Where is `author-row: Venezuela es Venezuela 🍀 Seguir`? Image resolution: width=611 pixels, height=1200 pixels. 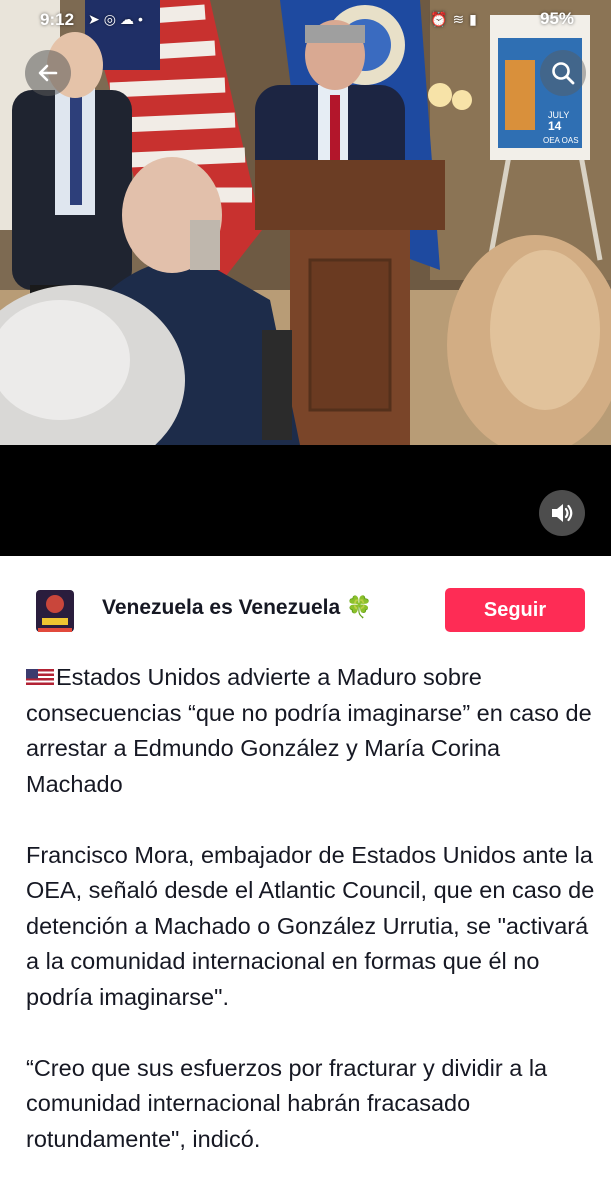
author-row: Venezuela es Venezuela 🍀 Seguir is located at coordinates (305, 612).